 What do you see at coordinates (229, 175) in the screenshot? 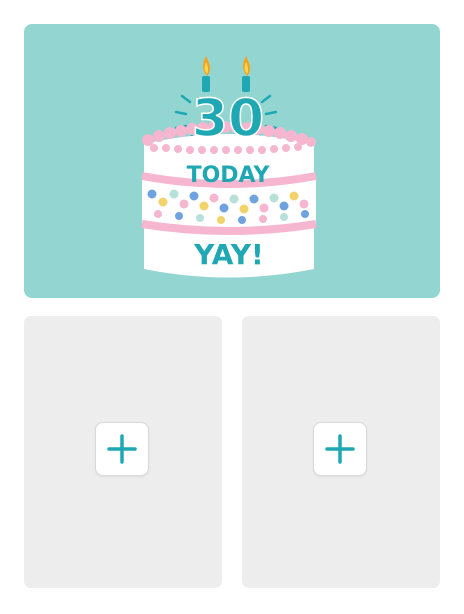
I see `cake-text-today: TODAY` at bounding box center [229, 175].